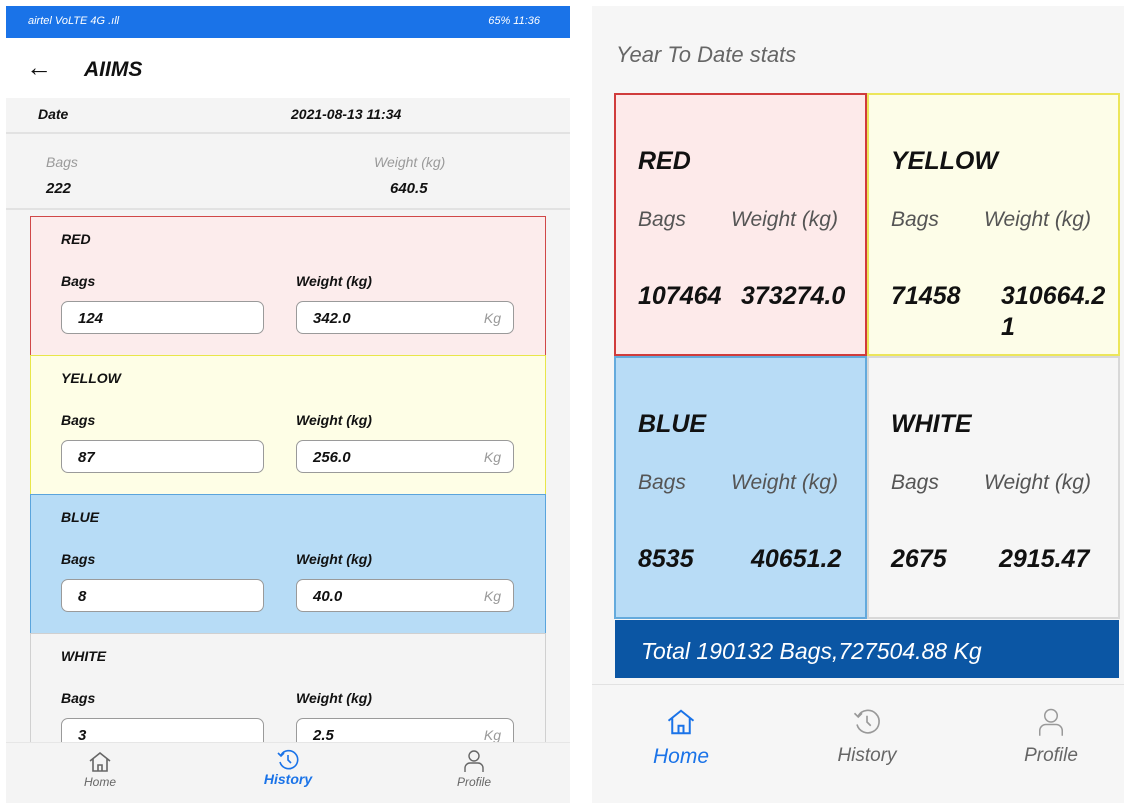  What do you see at coordinates (409, 188) in the screenshot?
I see `total-weight-value: 640.5` at bounding box center [409, 188].